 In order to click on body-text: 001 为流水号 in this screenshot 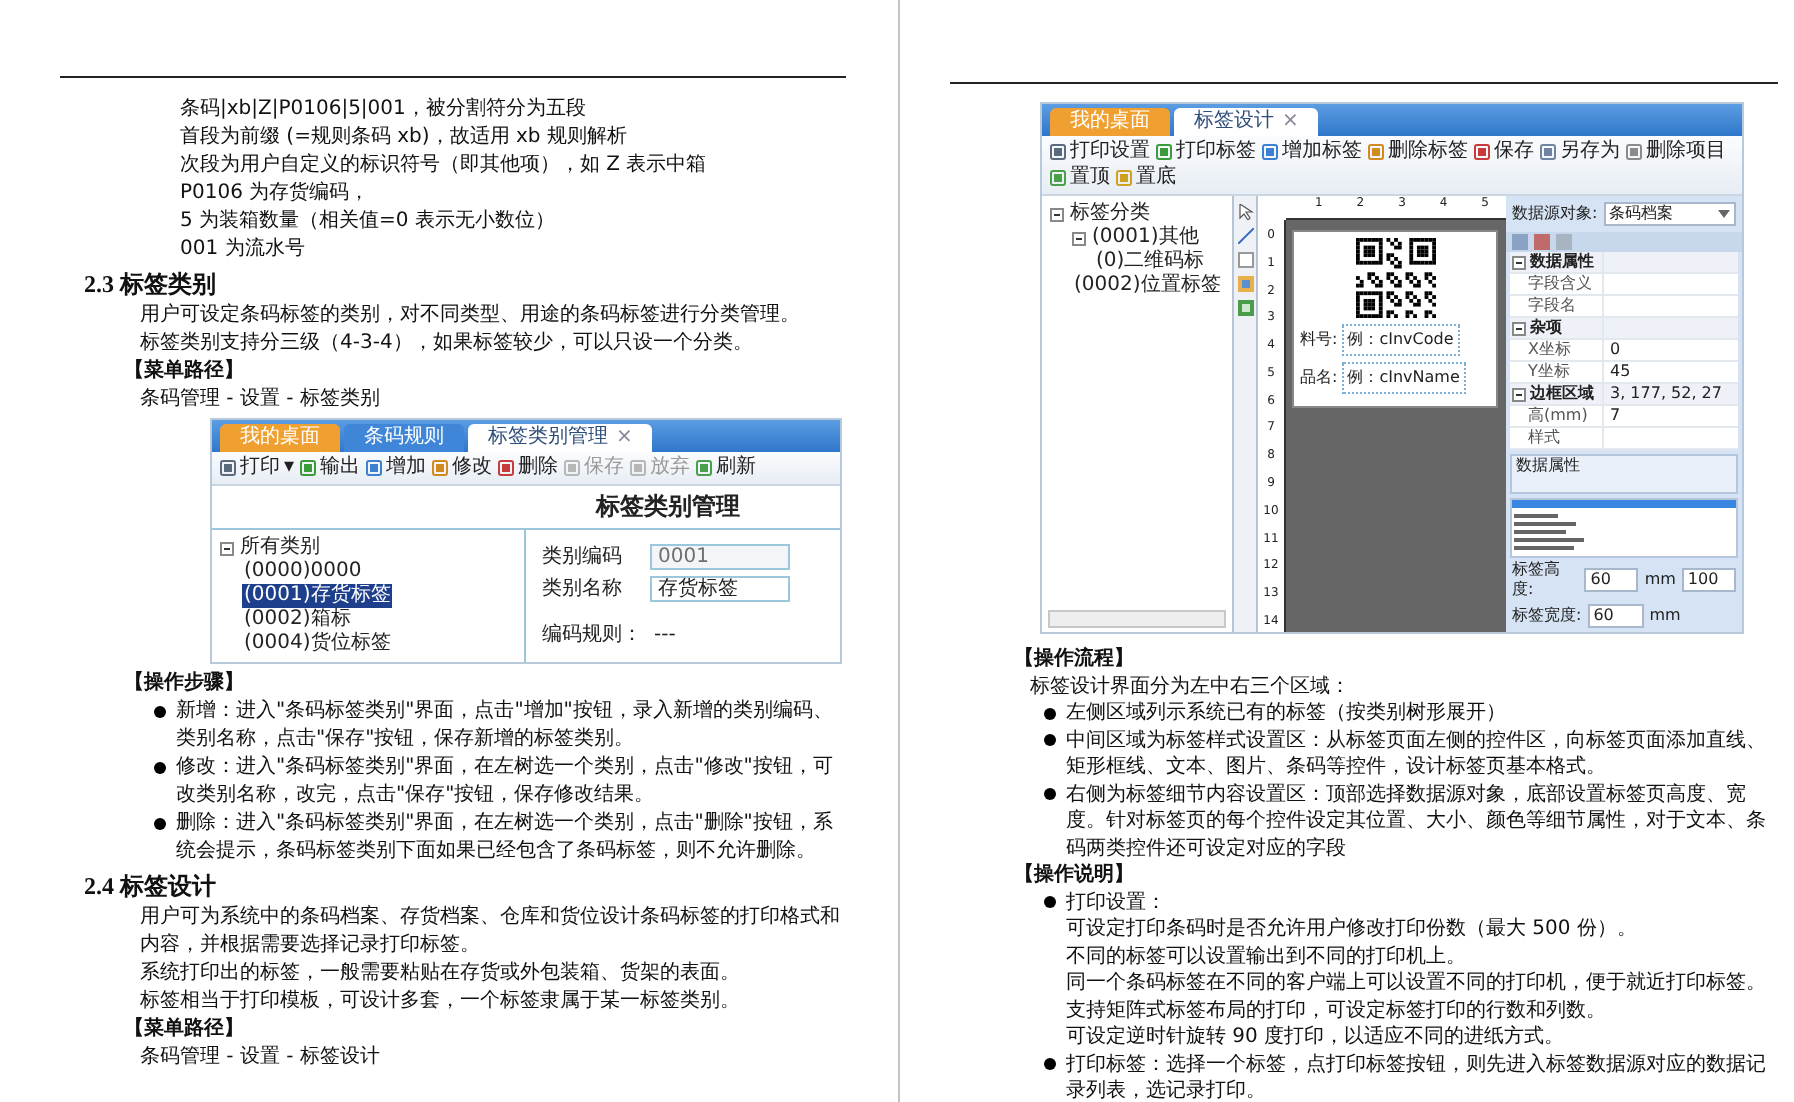, I will do `click(242, 250)`.